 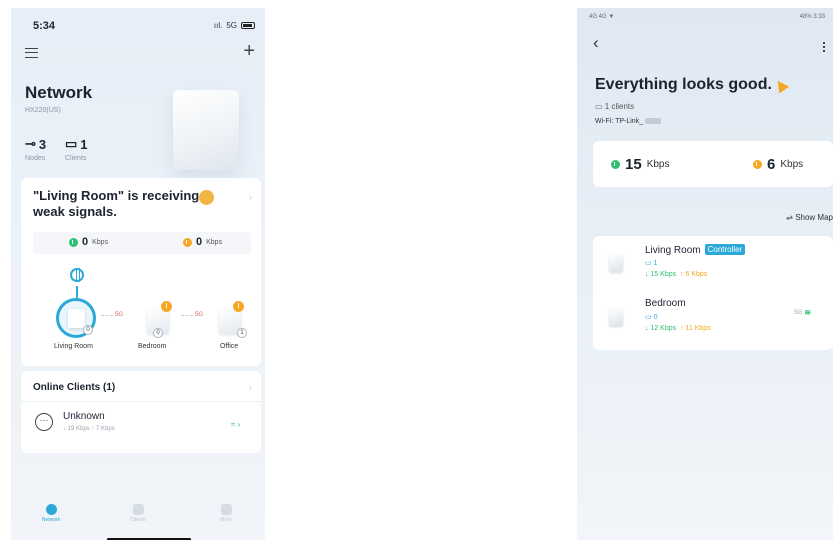 What do you see at coordinates (31, 53) in the screenshot?
I see `menu-icon` at bounding box center [31, 53].